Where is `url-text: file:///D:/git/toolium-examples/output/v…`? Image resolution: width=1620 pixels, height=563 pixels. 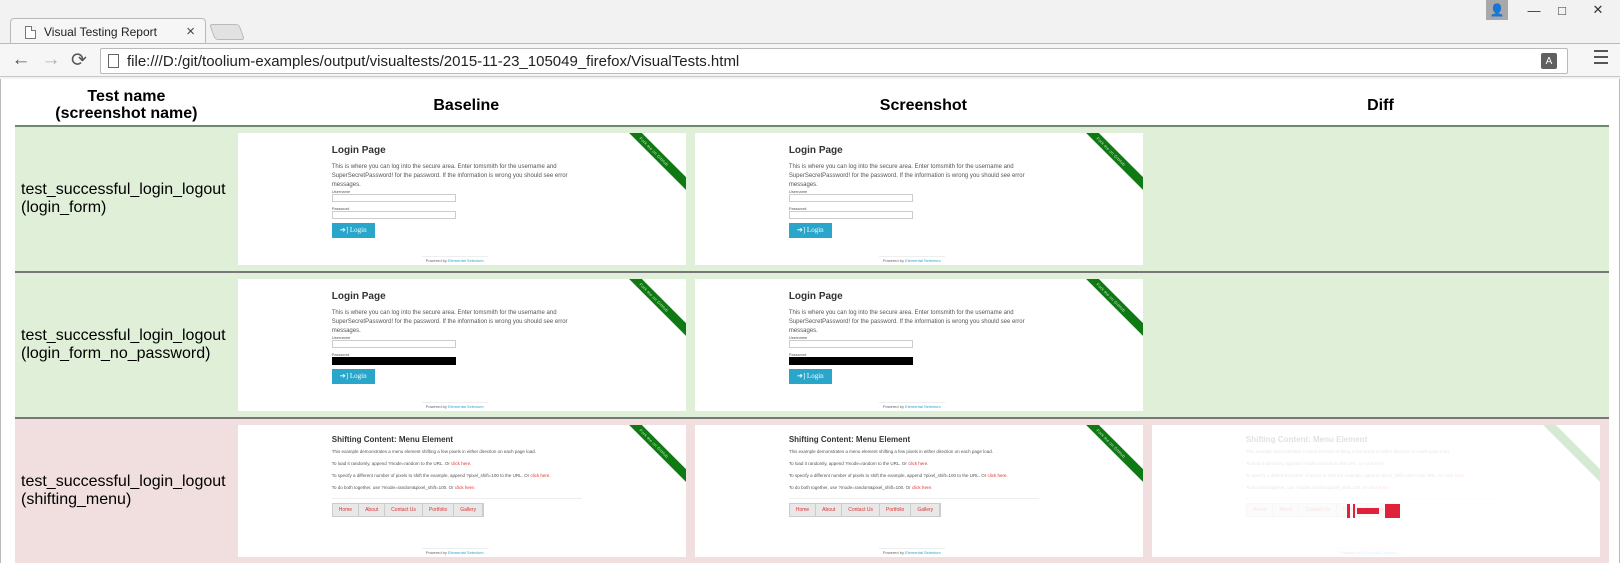
url-text: file:///D:/git/toolium-examples/output/v… is located at coordinates (433, 61).